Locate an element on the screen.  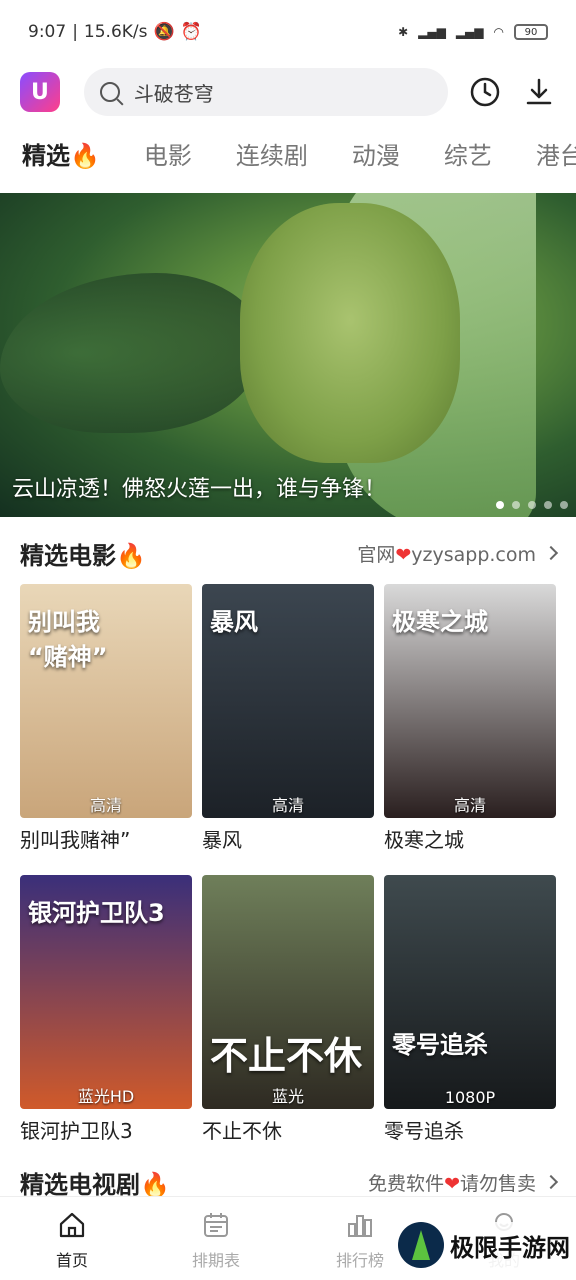
poster-title-art: 银河护卫队3 is located at coordinates (96, 913).